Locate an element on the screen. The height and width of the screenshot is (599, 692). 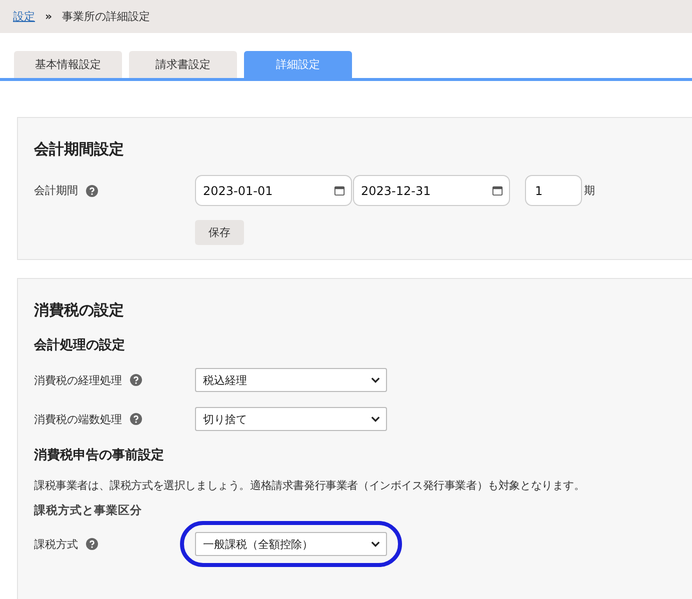
breadcrumb-current: 事業所の詳細設定 is located at coordinates (106, 16).